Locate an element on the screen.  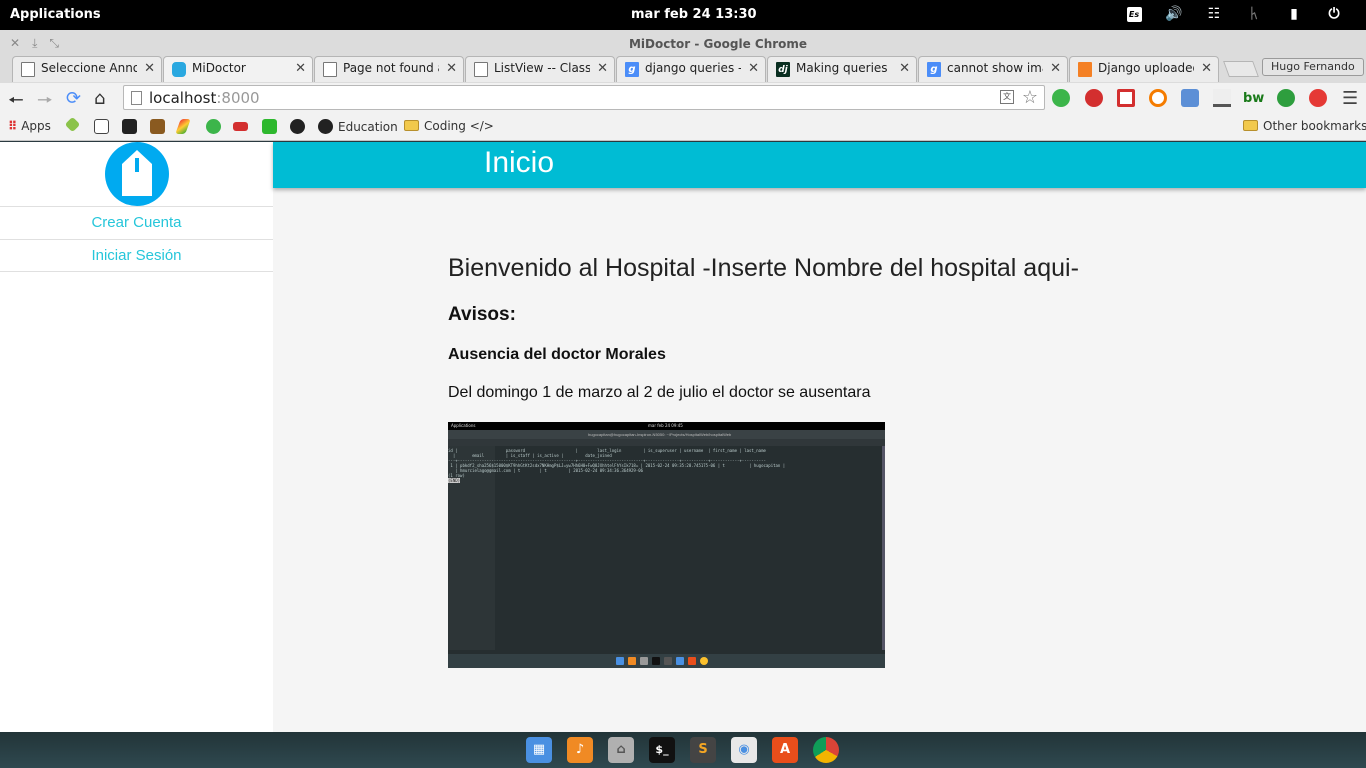
chrome-menu-icon: ☰ is located at coordinates (1350, 98).